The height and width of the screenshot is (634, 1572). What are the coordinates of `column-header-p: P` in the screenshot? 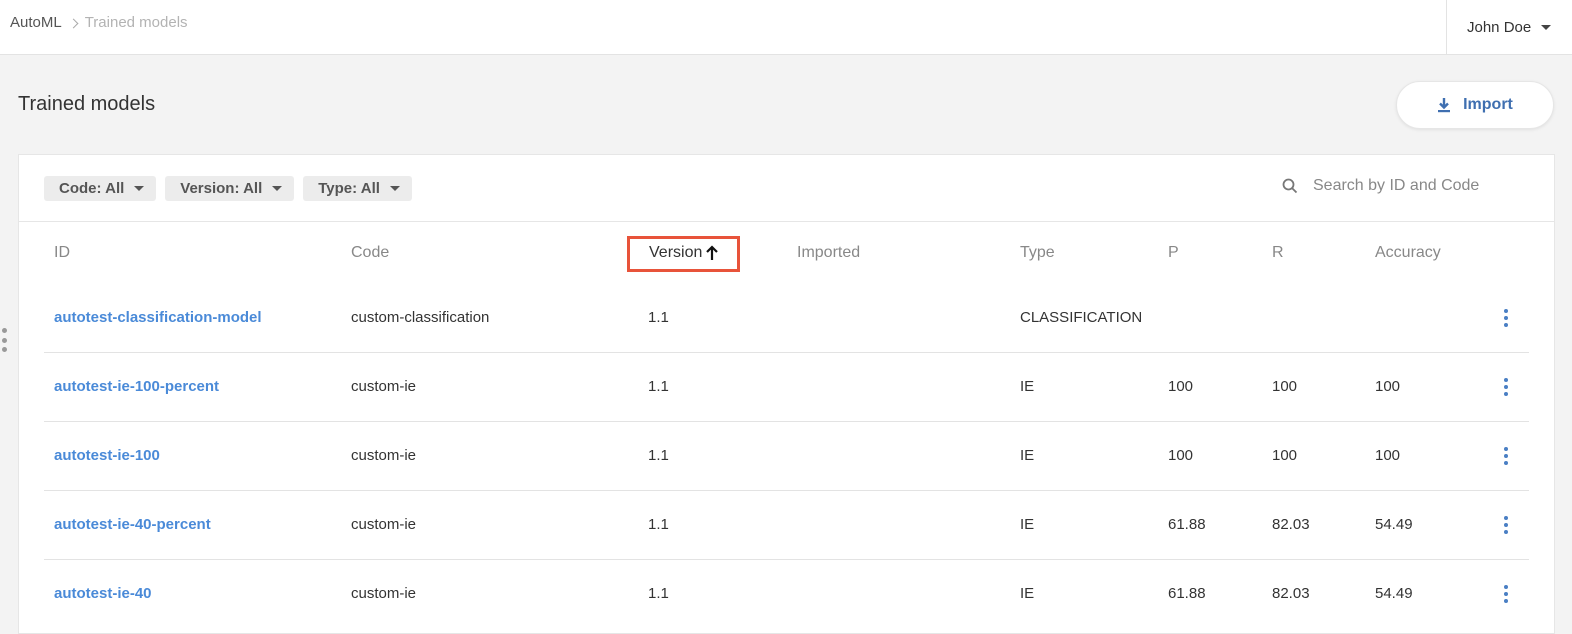 It's located at (1173, 253).